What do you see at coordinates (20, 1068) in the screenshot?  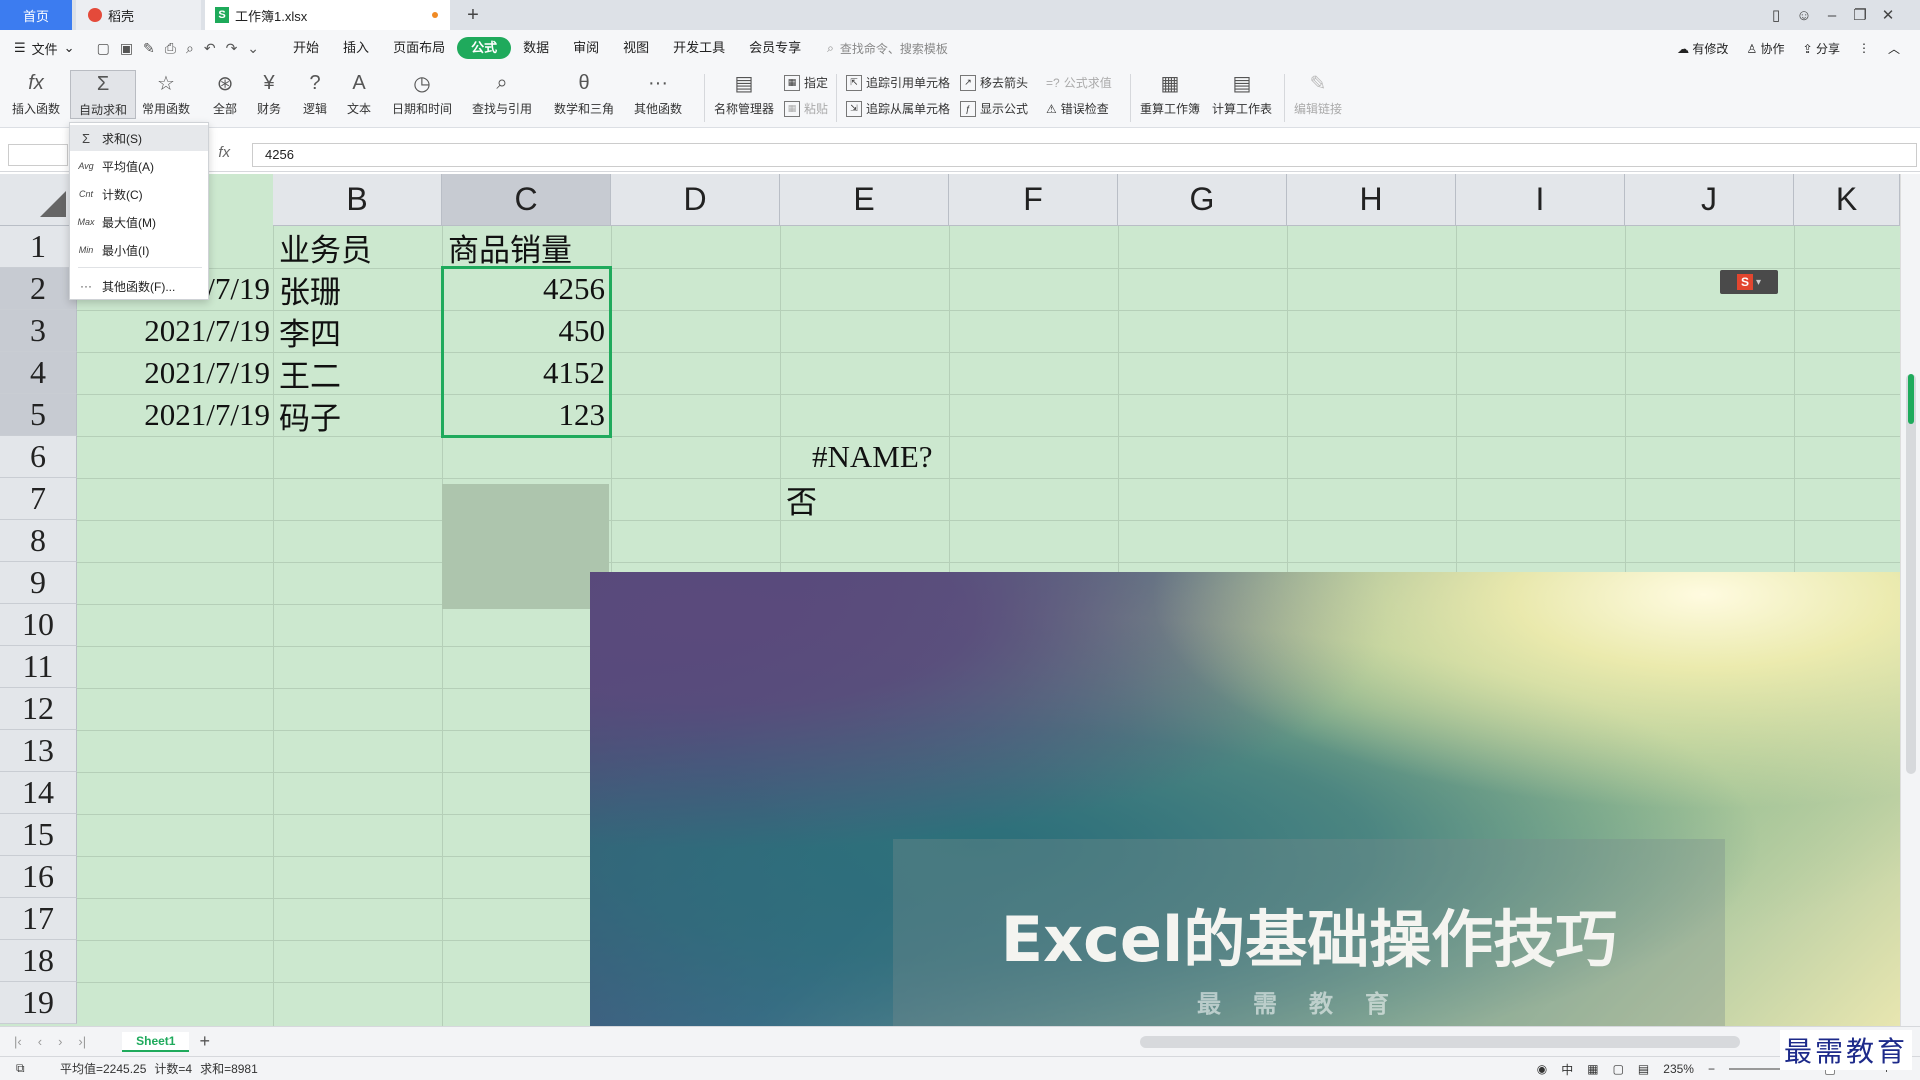 I see `macro-record-icon: ⧉` at bounding box center [20, 1068].